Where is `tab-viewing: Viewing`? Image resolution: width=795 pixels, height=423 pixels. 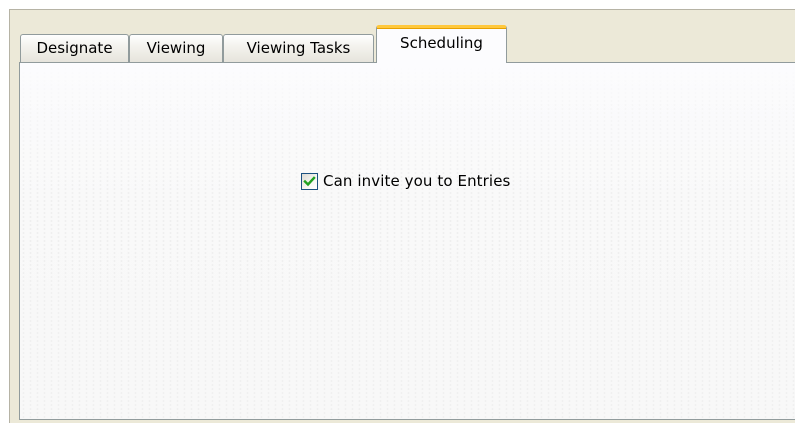 tab-viewing: Viewing is located at coordinates (176, 48).